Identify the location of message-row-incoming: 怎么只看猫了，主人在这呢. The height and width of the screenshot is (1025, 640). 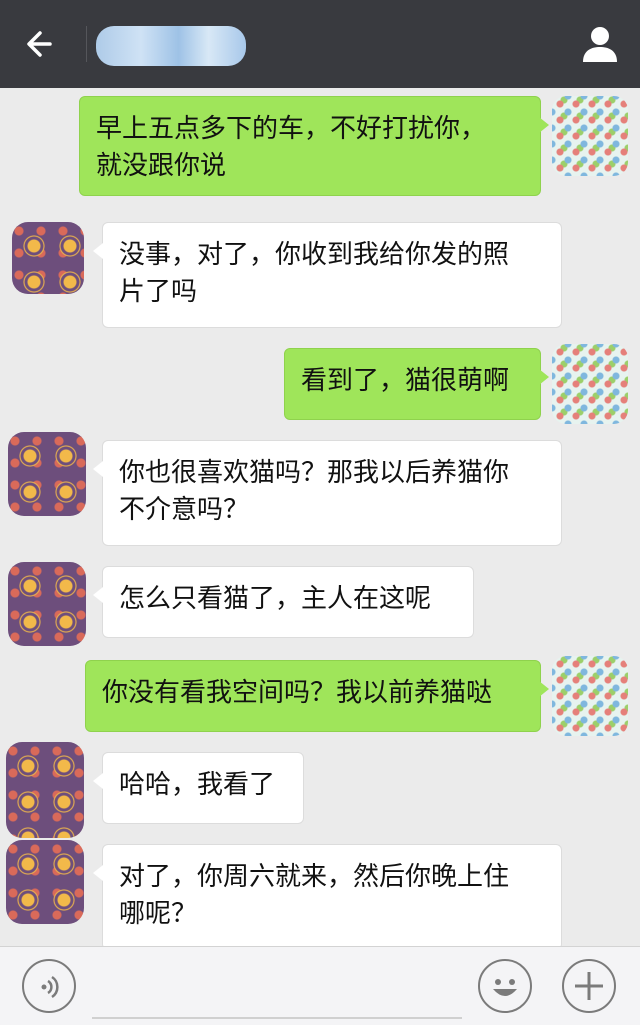
(320, 604).